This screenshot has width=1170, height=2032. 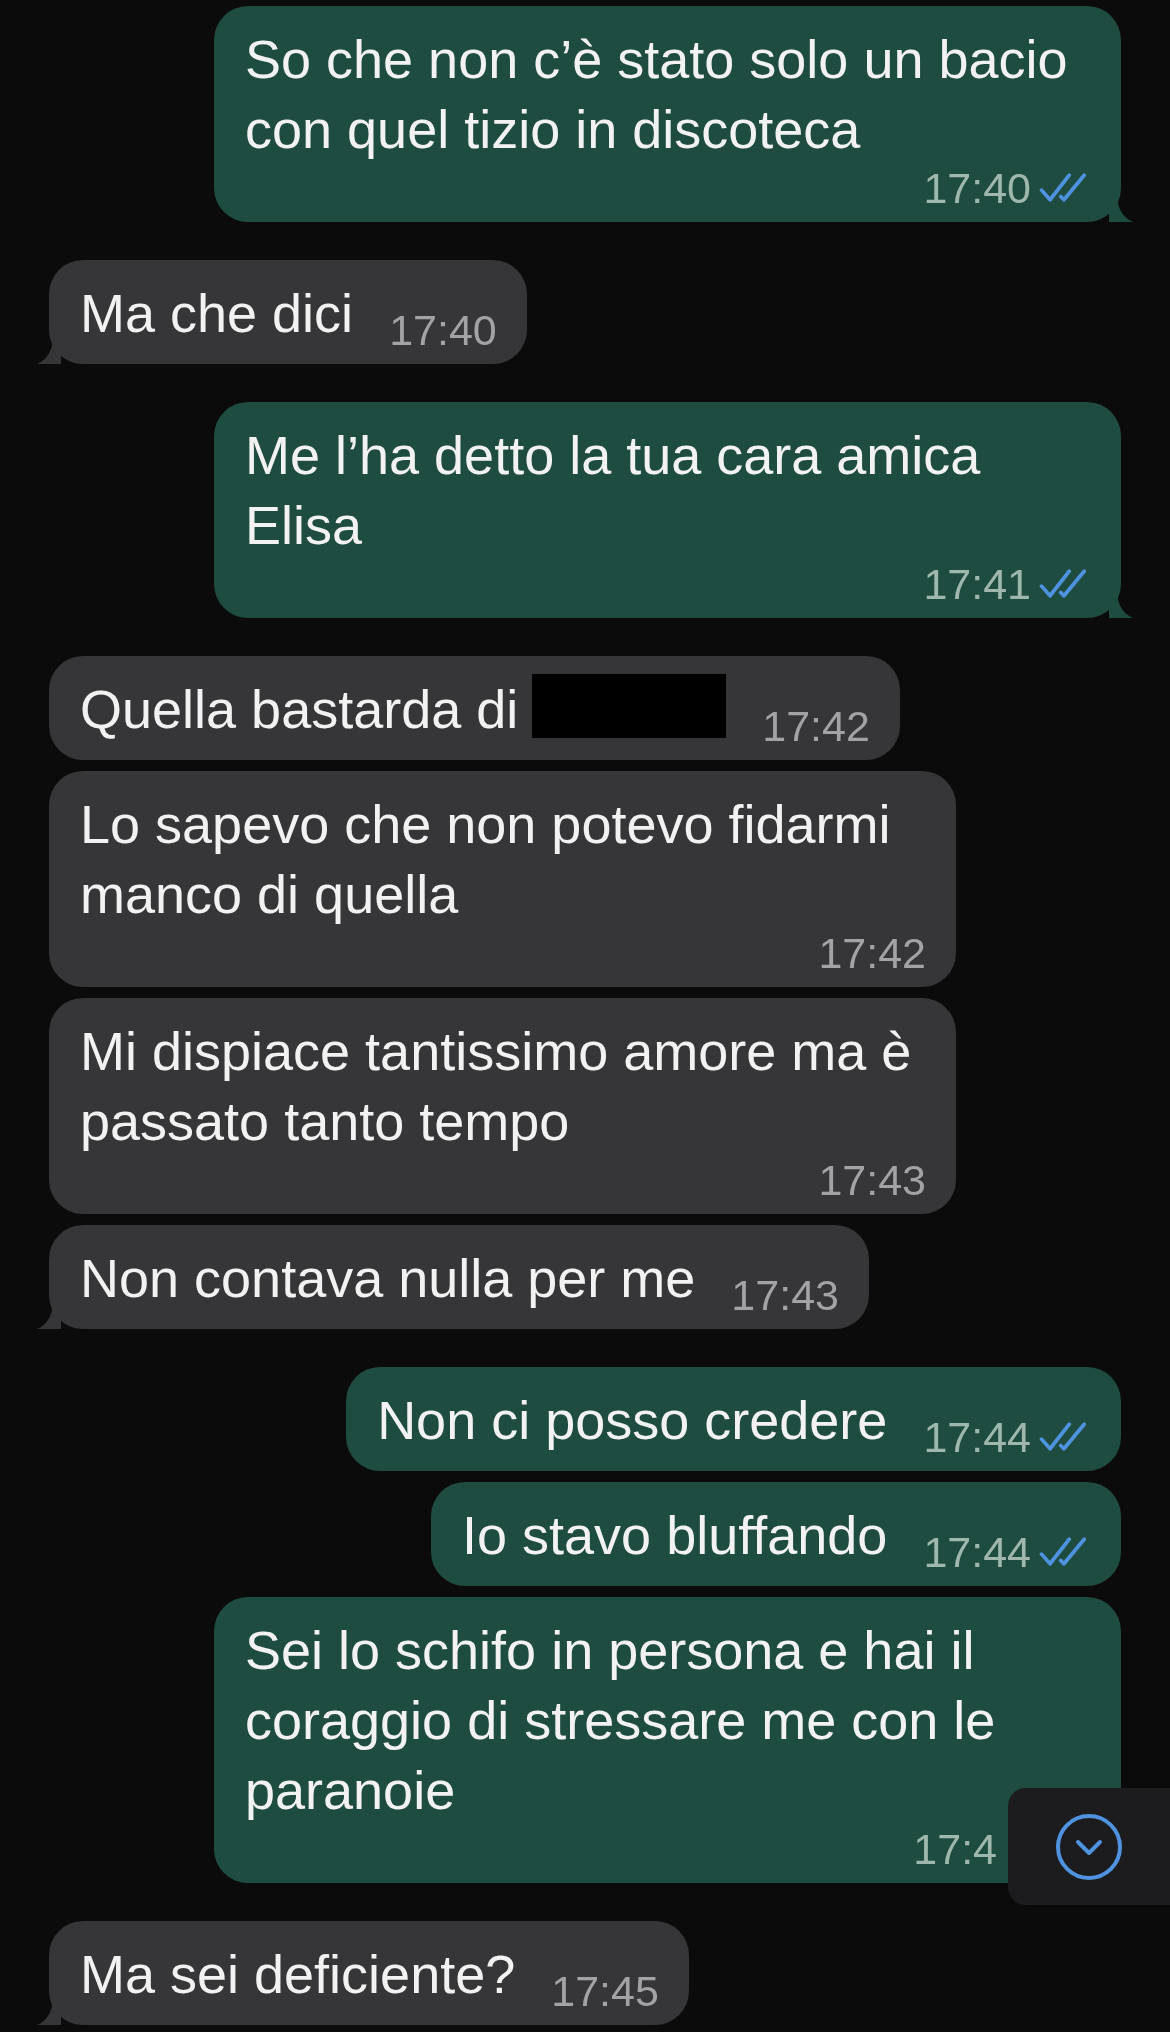 I want to click on received-message-bubble: Non contava nulla per me 17:43, so click(x=459, y=1277).